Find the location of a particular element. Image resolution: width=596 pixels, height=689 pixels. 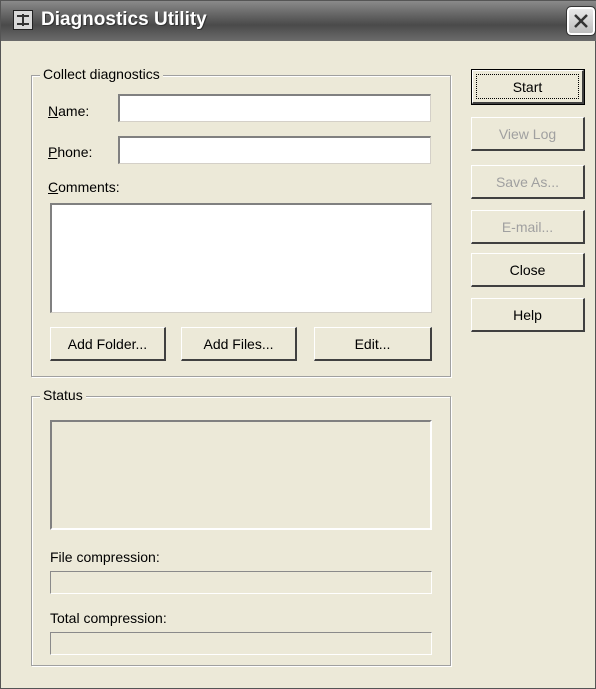

close-label: Close is located at coordinates (527, 269).